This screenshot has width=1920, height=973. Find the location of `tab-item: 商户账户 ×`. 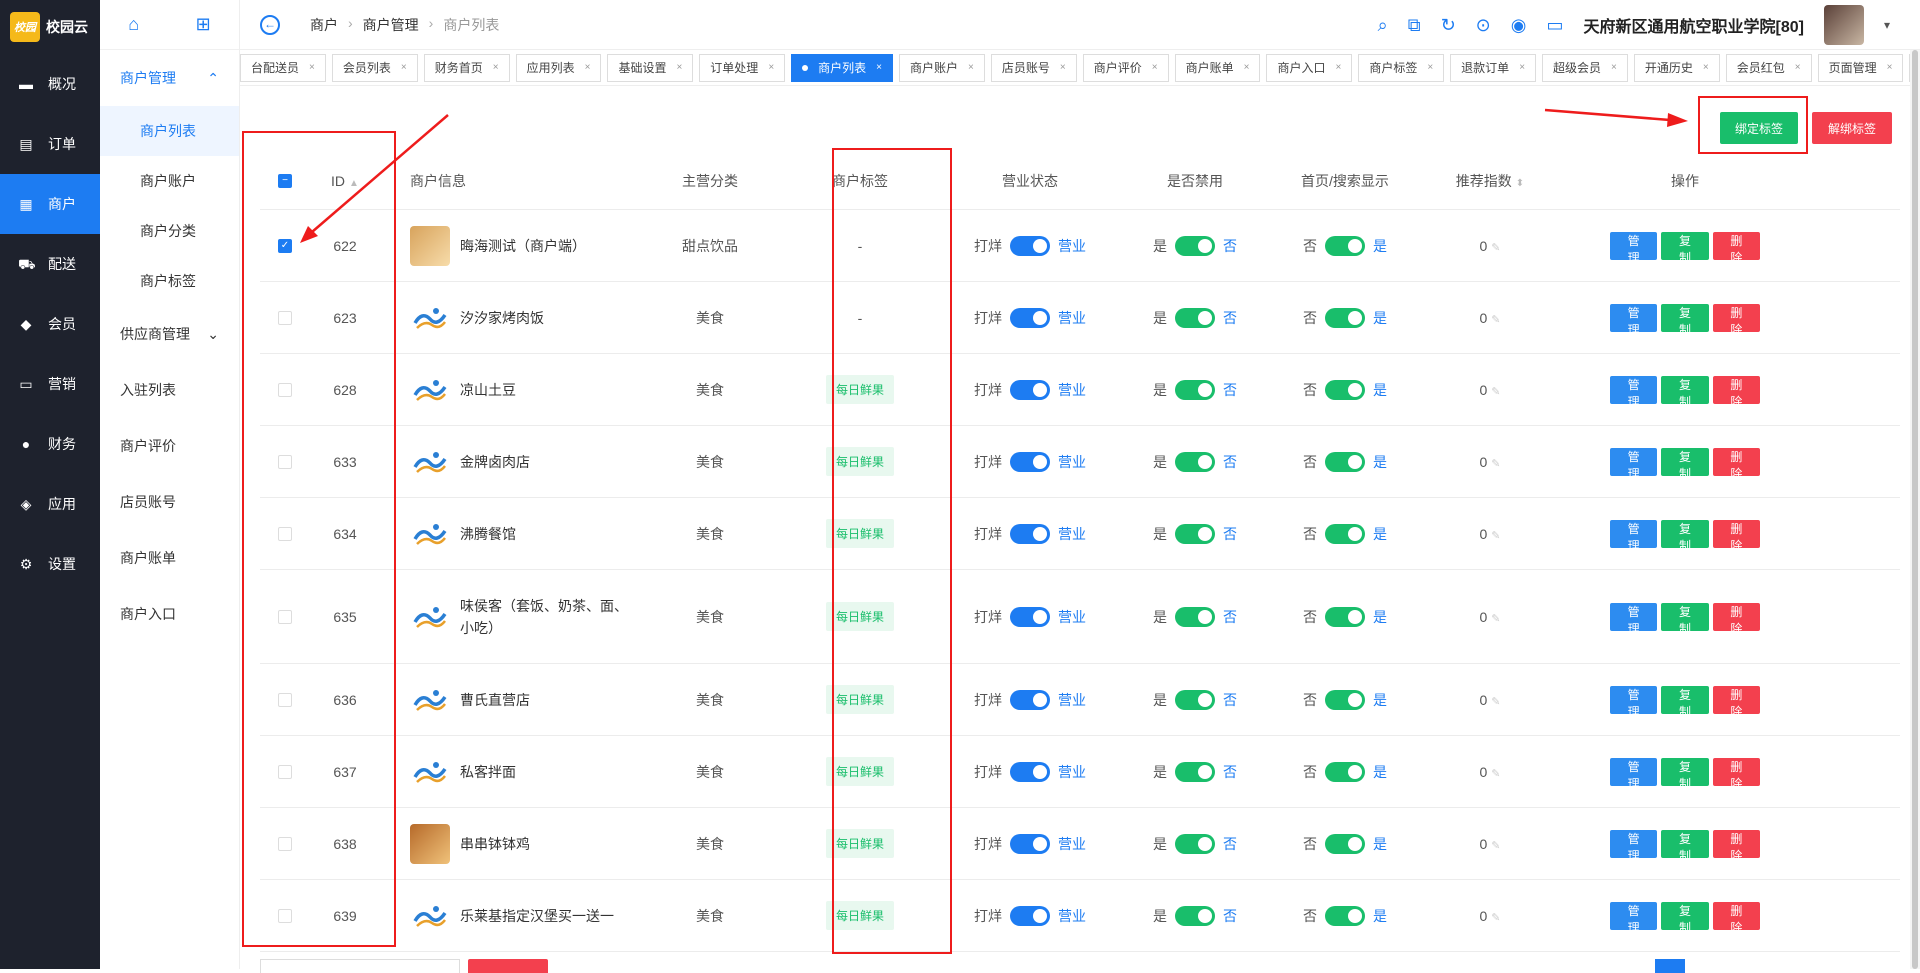

tab-item: 商户账户 × is located at coordinates (942, 67).